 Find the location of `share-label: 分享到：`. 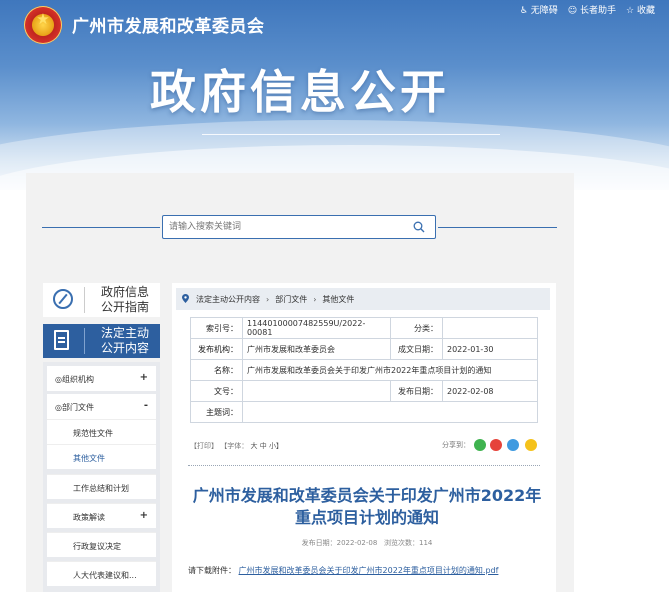

share-label: 分享到： is located at coordinates (456, 445).